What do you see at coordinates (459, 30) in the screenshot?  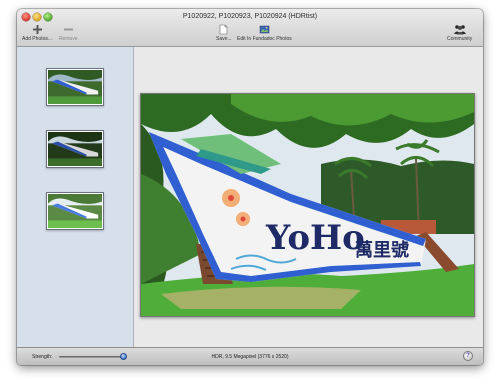 I see `community-icon` at bounding box center [459, 30].